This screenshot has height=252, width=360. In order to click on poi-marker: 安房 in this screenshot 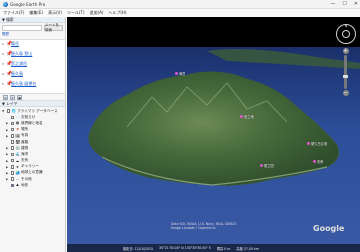, I will do `click(318, 161)`.